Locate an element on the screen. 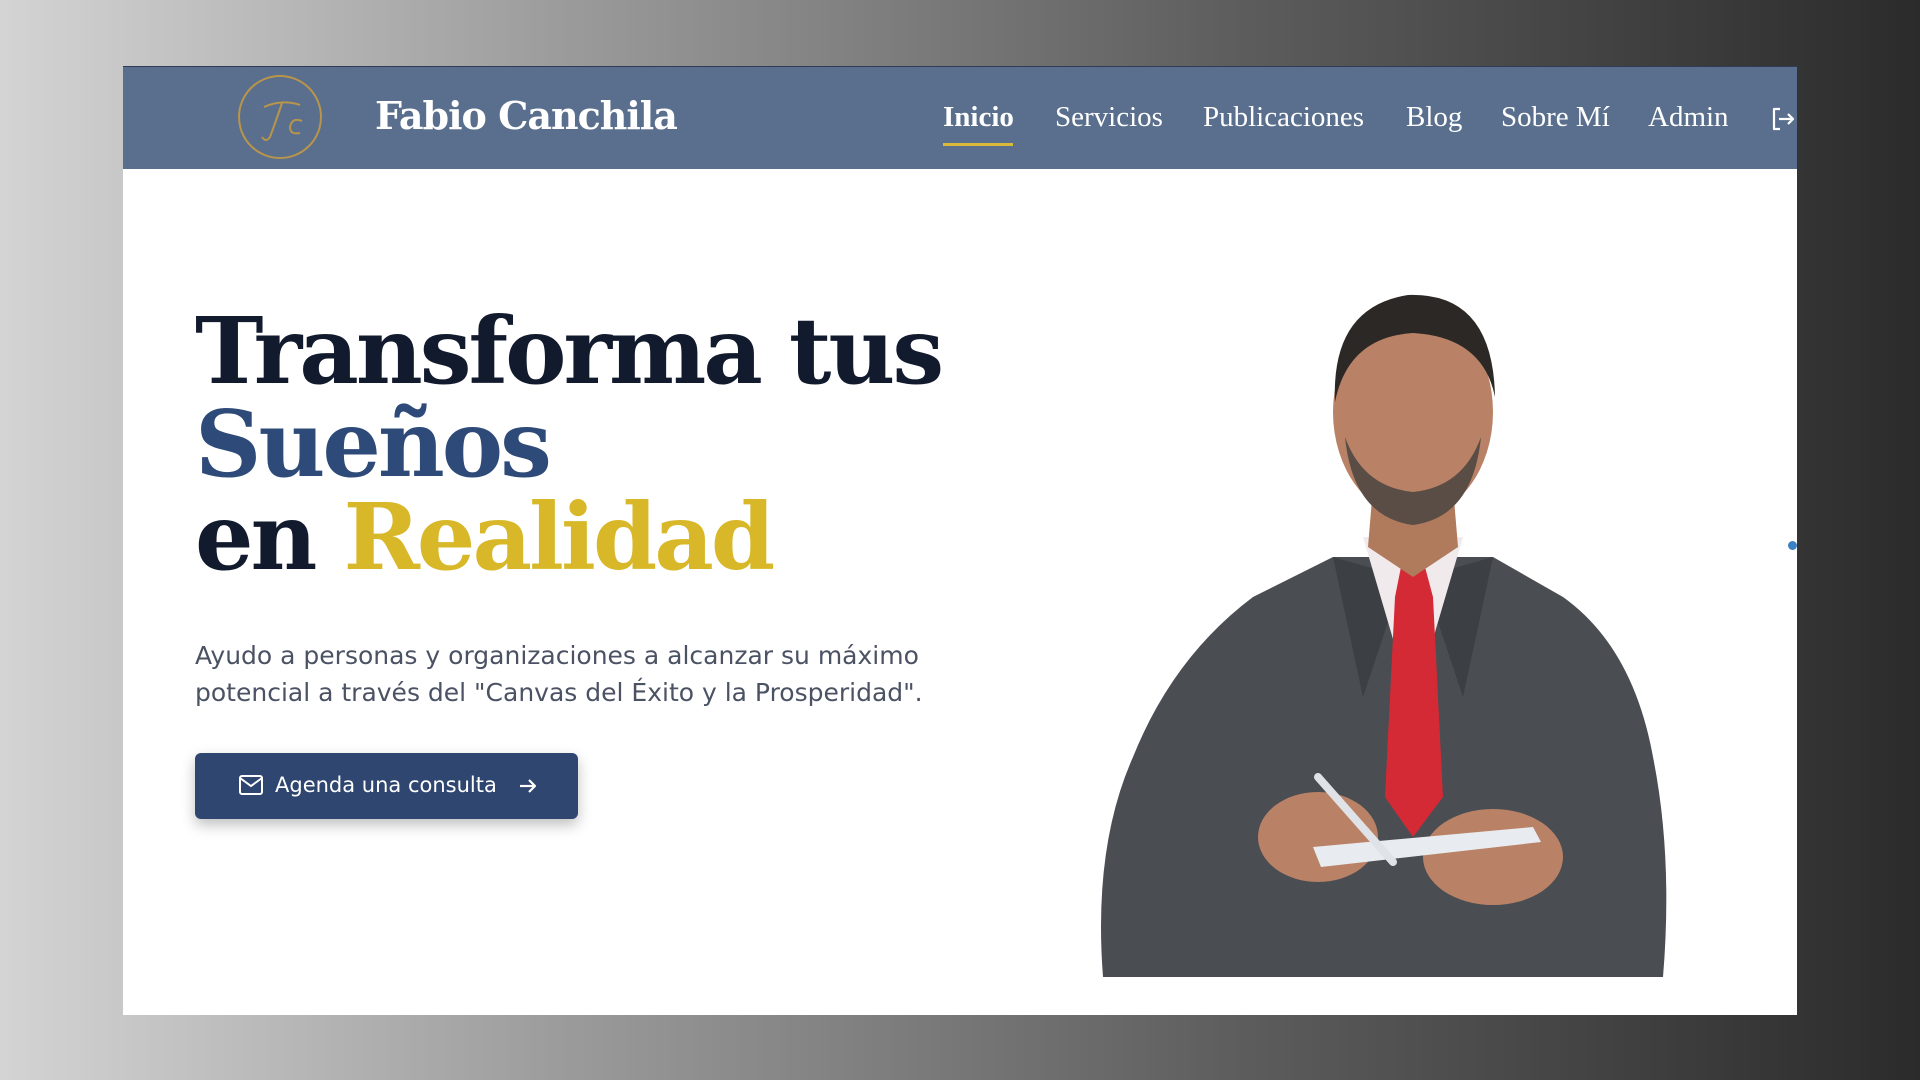 This screenshot has width=1920, height=1080. brand-name: Fabio Canchila is located at coordinates (526, 115).